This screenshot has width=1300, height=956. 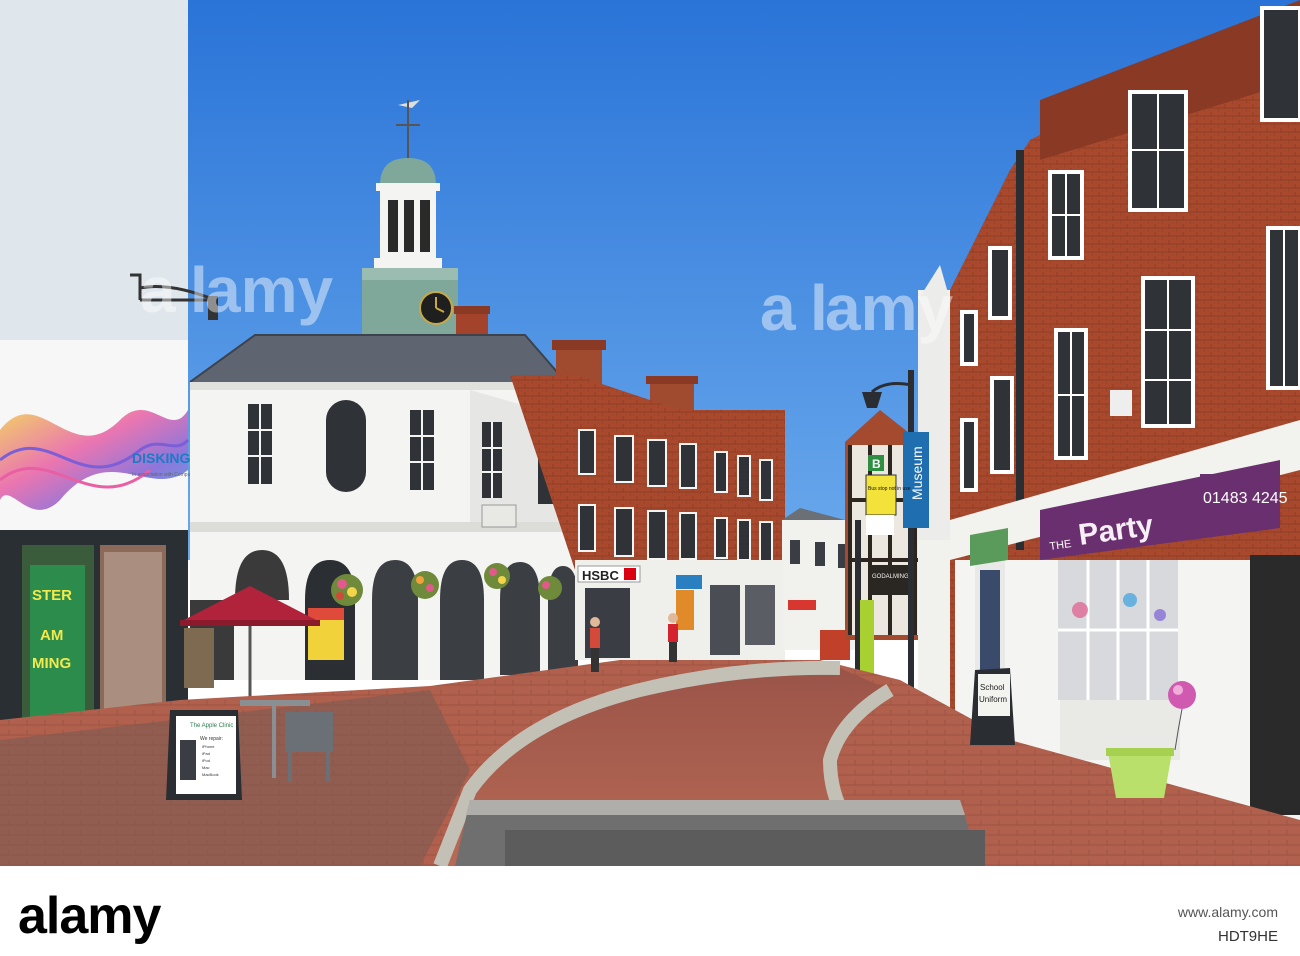 I want to click on party-phone: 01483 4245, so click(x=1245, y=498).